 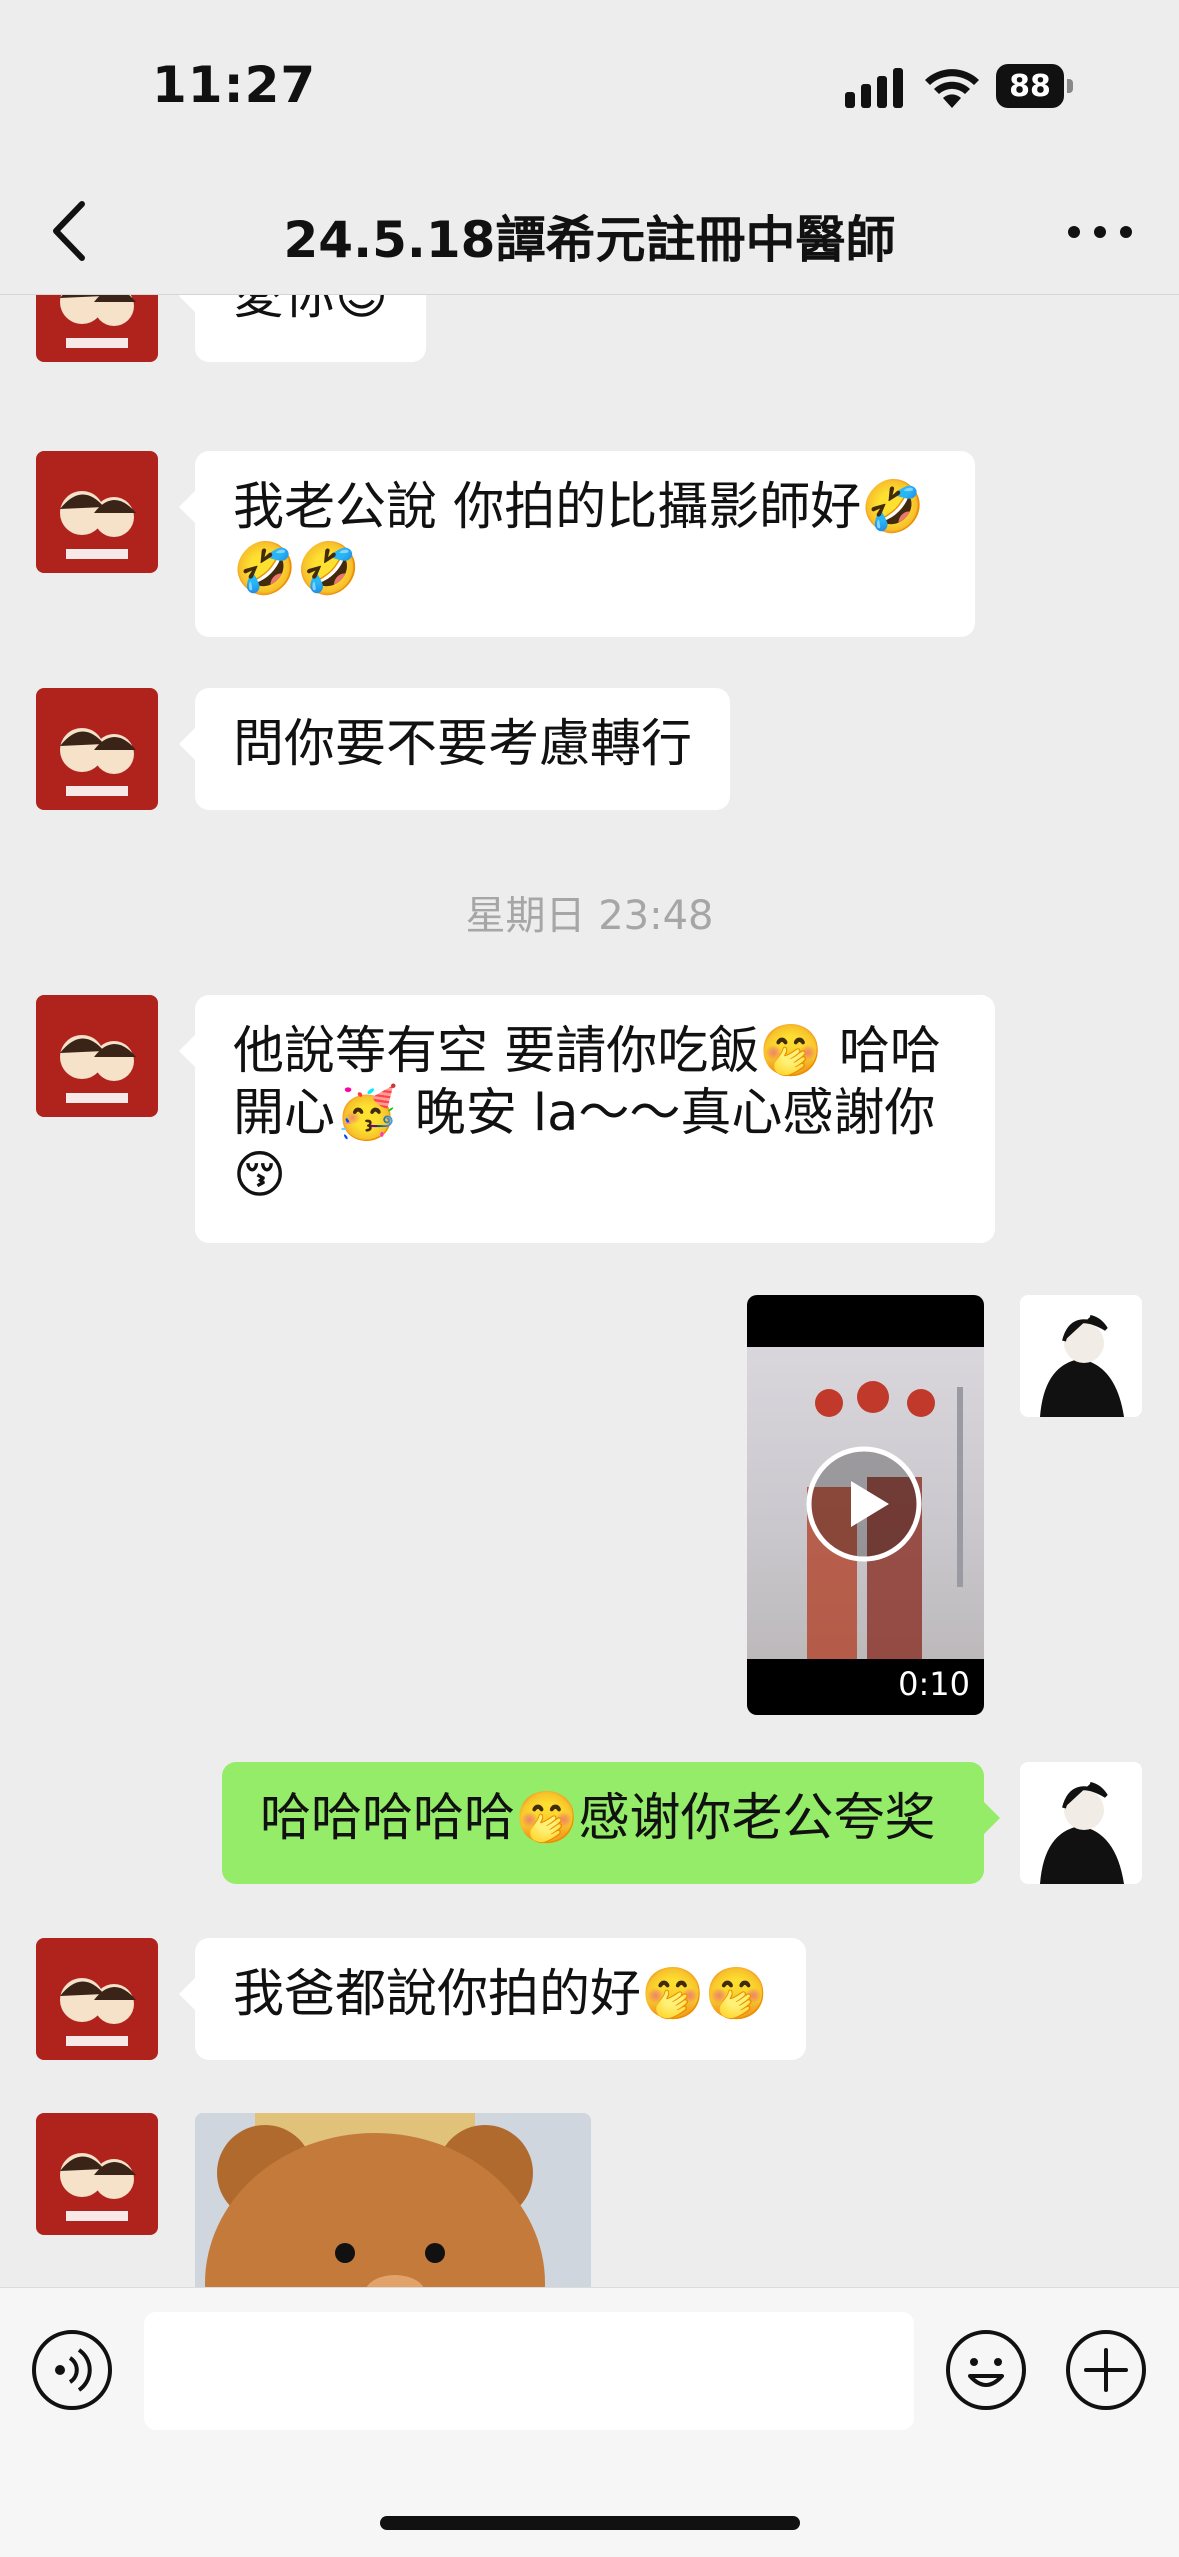 I want to click on plus-icon, so click(x=1106, y=2370).